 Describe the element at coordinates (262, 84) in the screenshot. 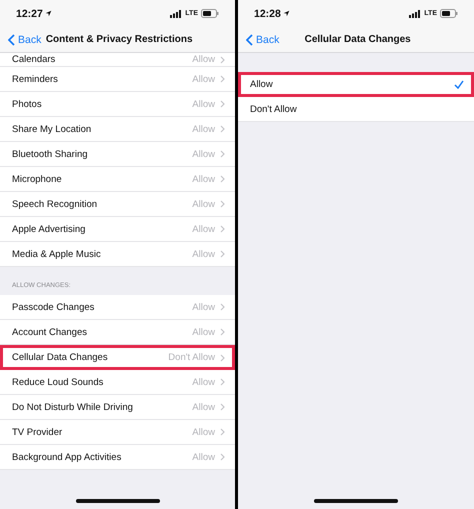

I see `row-label: Allow` at that location.